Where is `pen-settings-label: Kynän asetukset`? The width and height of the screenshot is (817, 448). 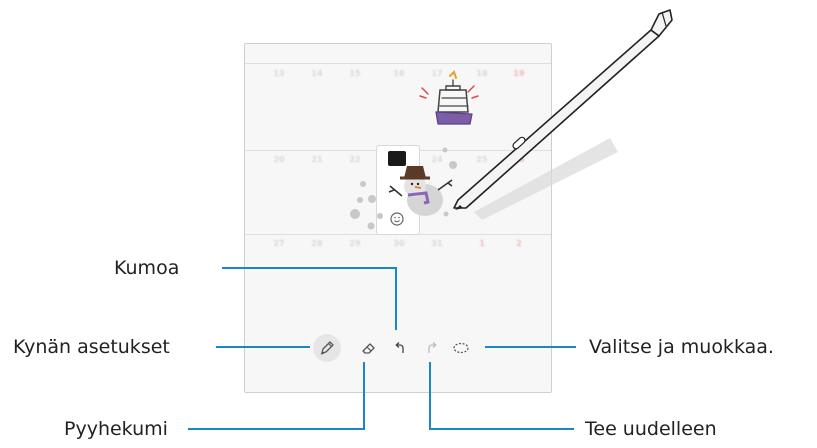 pen-settings-label: Kynän asetukset is located at coordinates (91, 347).